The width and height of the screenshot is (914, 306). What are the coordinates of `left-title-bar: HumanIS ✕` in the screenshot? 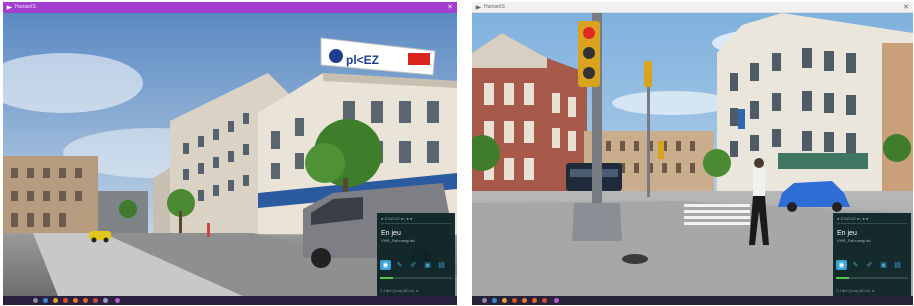 It's located at (230, 7).